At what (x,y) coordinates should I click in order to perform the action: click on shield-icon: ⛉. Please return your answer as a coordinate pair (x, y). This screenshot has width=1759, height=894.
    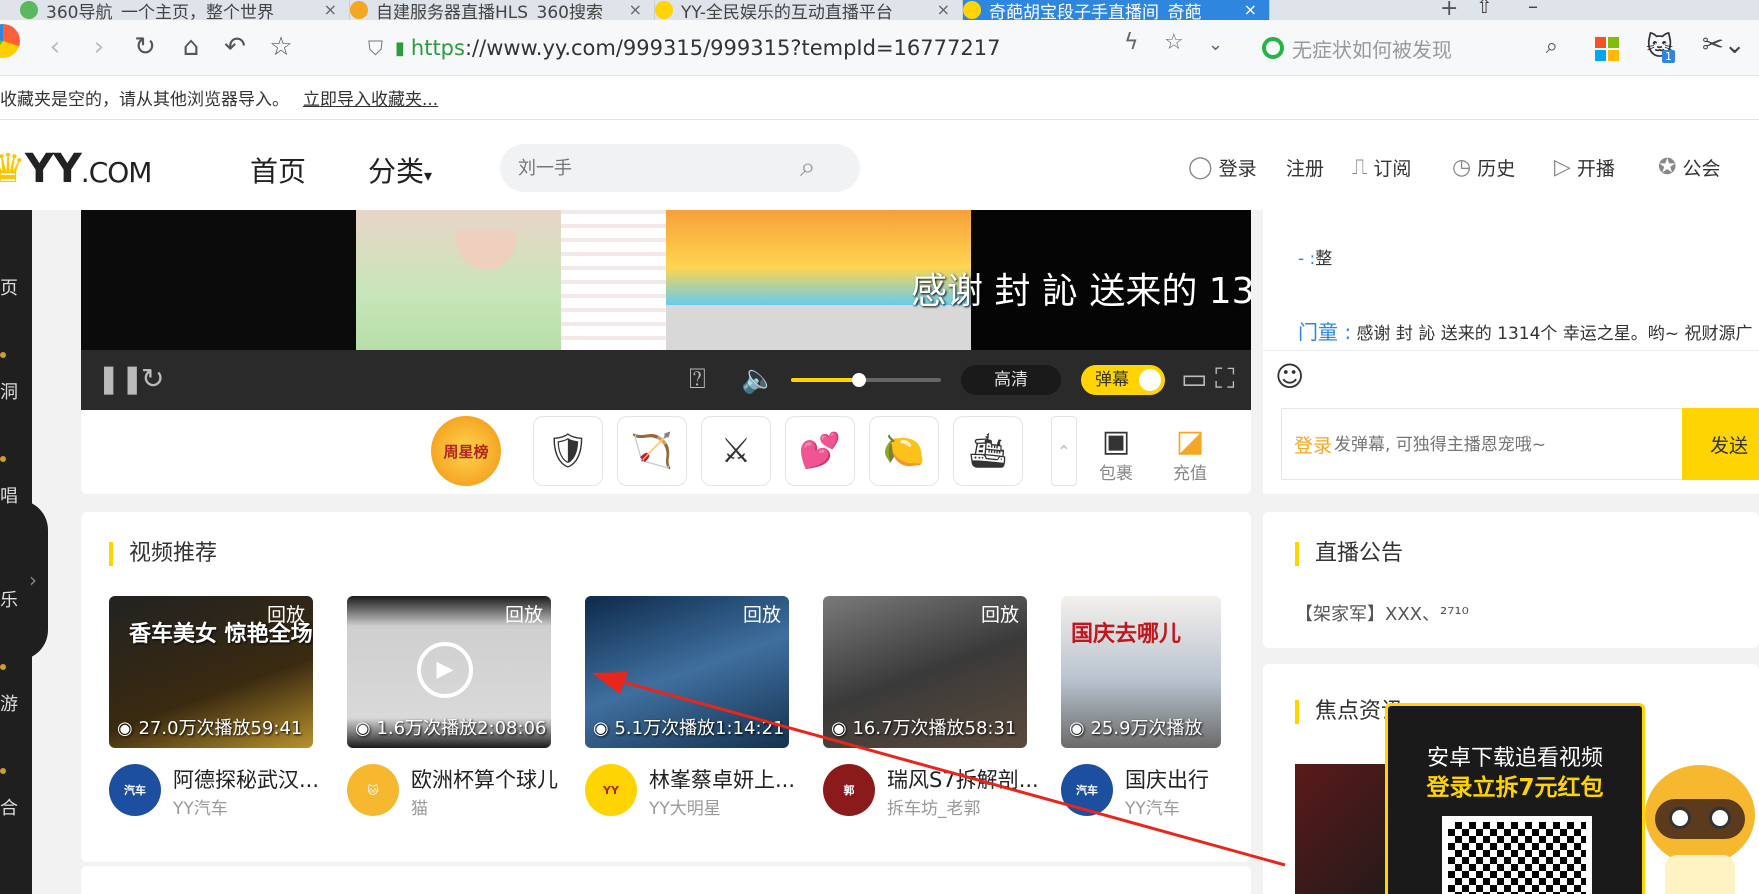
    Looking at the image, I should click on (375, 48).